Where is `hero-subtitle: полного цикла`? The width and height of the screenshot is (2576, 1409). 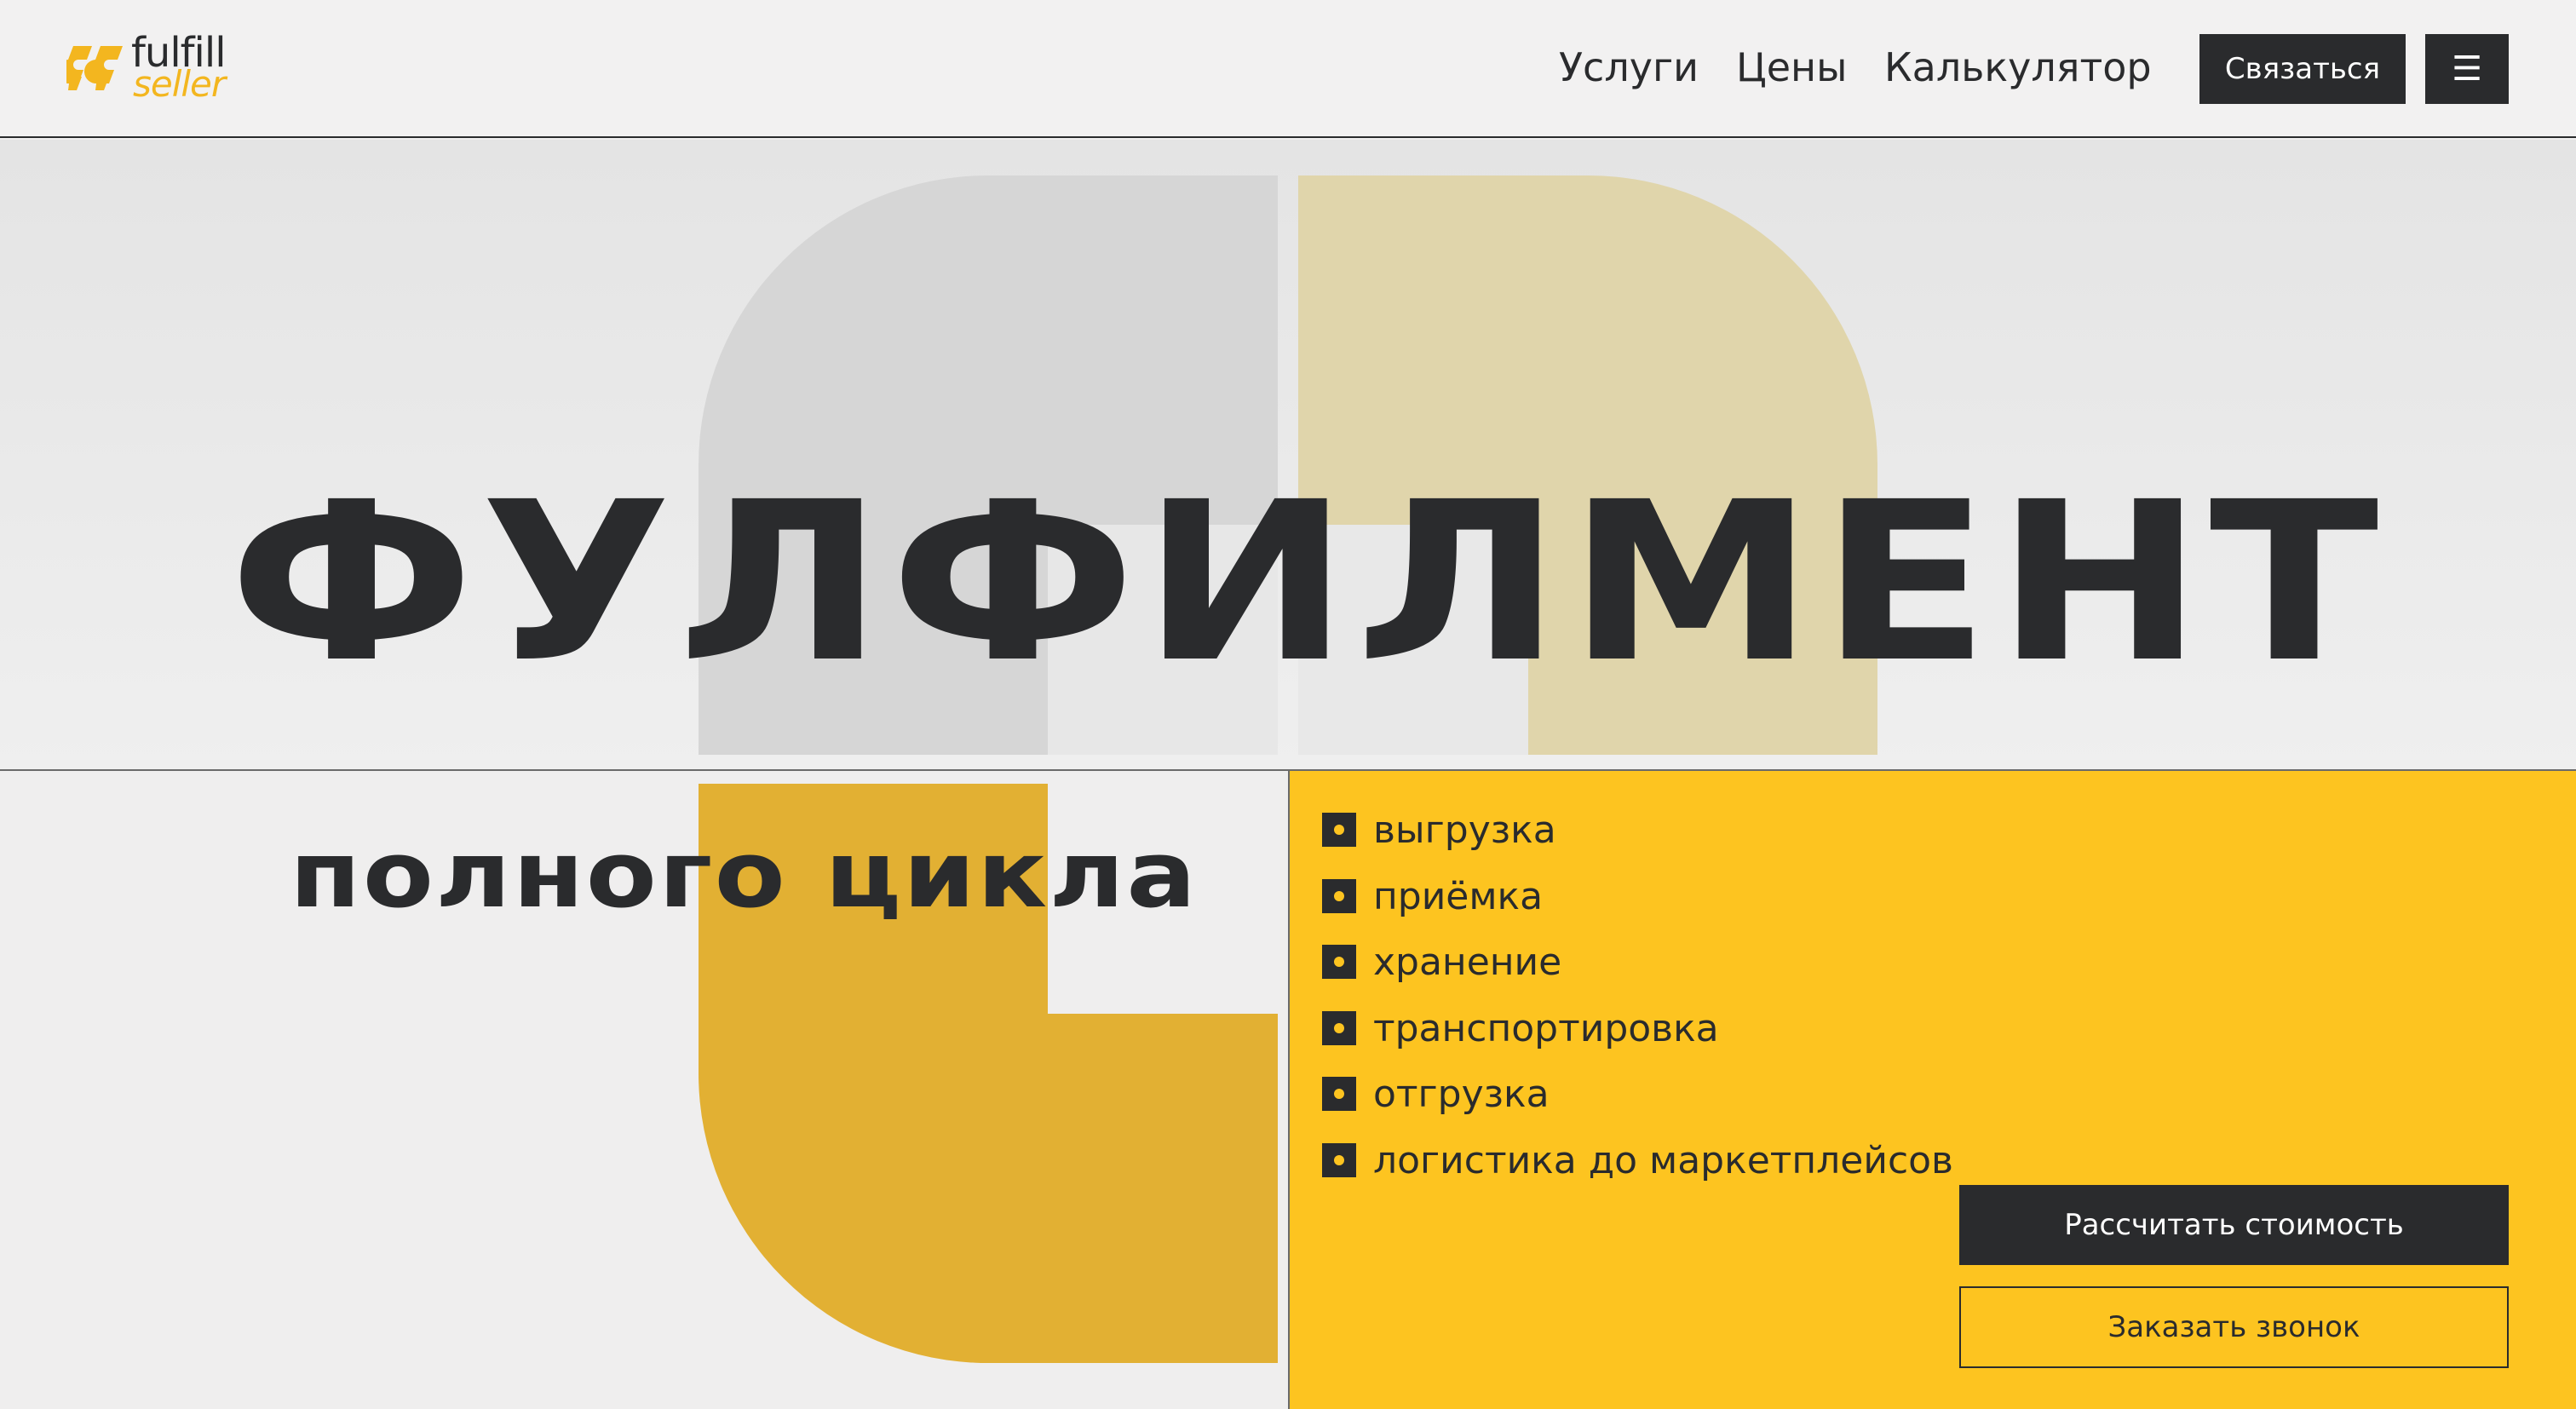
hero-subtitle: полного цикла is located at coordinates (744, 875).